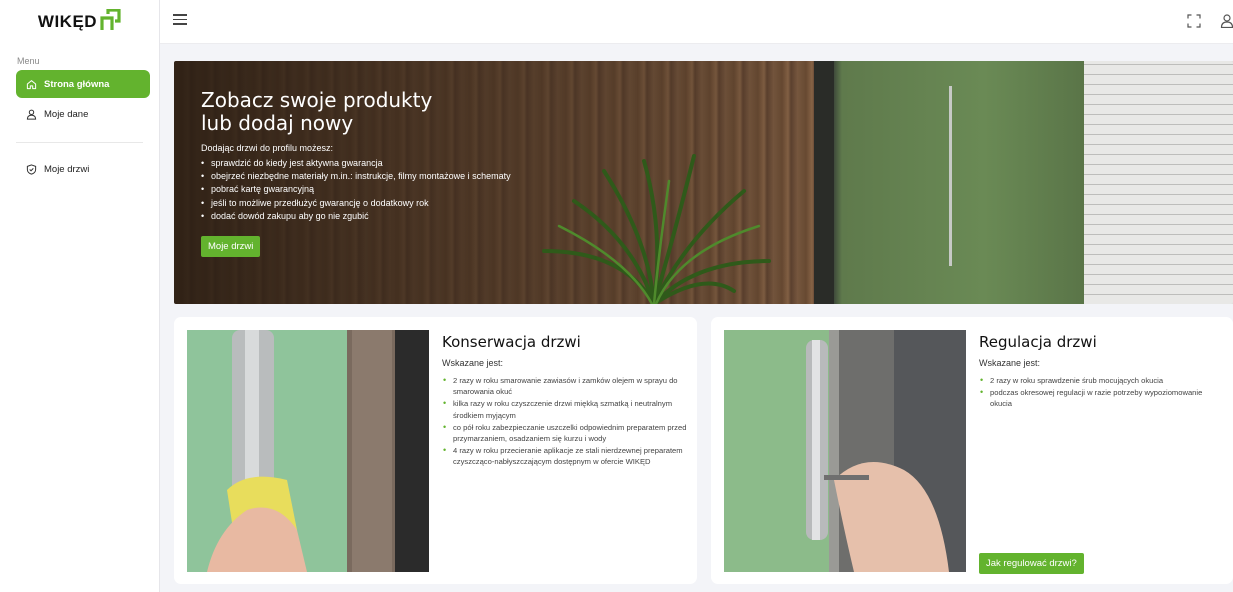 This screenshot has width=1233, height=592. What do you see at coordinates (77, 84) in the screenshot?
I see `sidebar-item-label: Strona główna` at bounding box center [77, 84].